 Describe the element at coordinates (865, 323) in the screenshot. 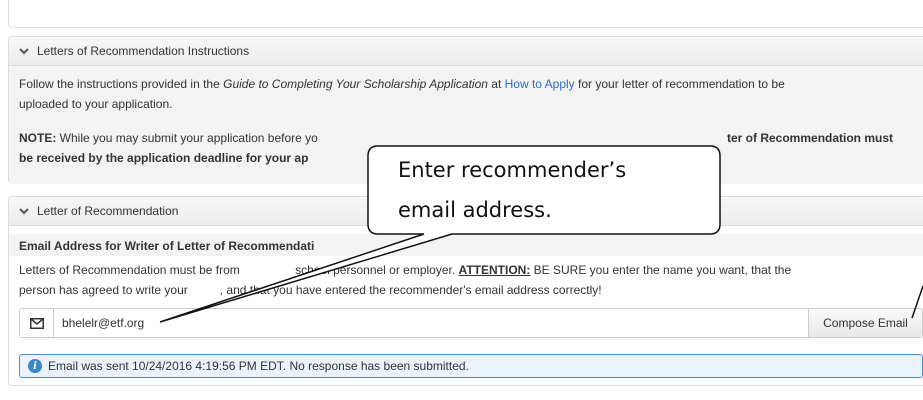

I see `compose-email-button: Compose Email` at that location.